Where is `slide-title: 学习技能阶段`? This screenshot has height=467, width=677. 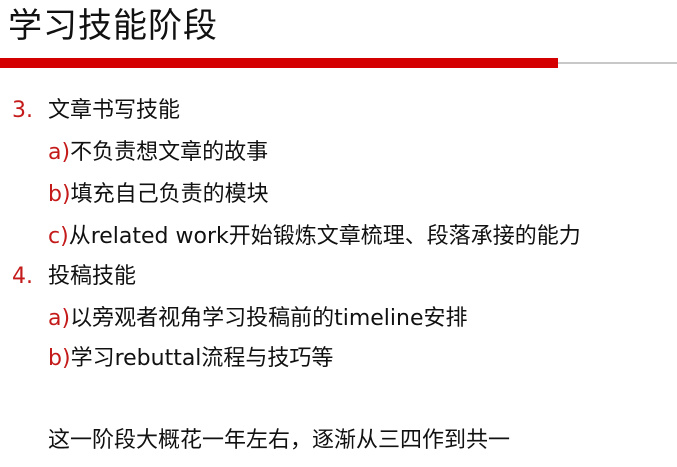
slide-title: 学习技能阶段 is located at coordinates (113, 26).